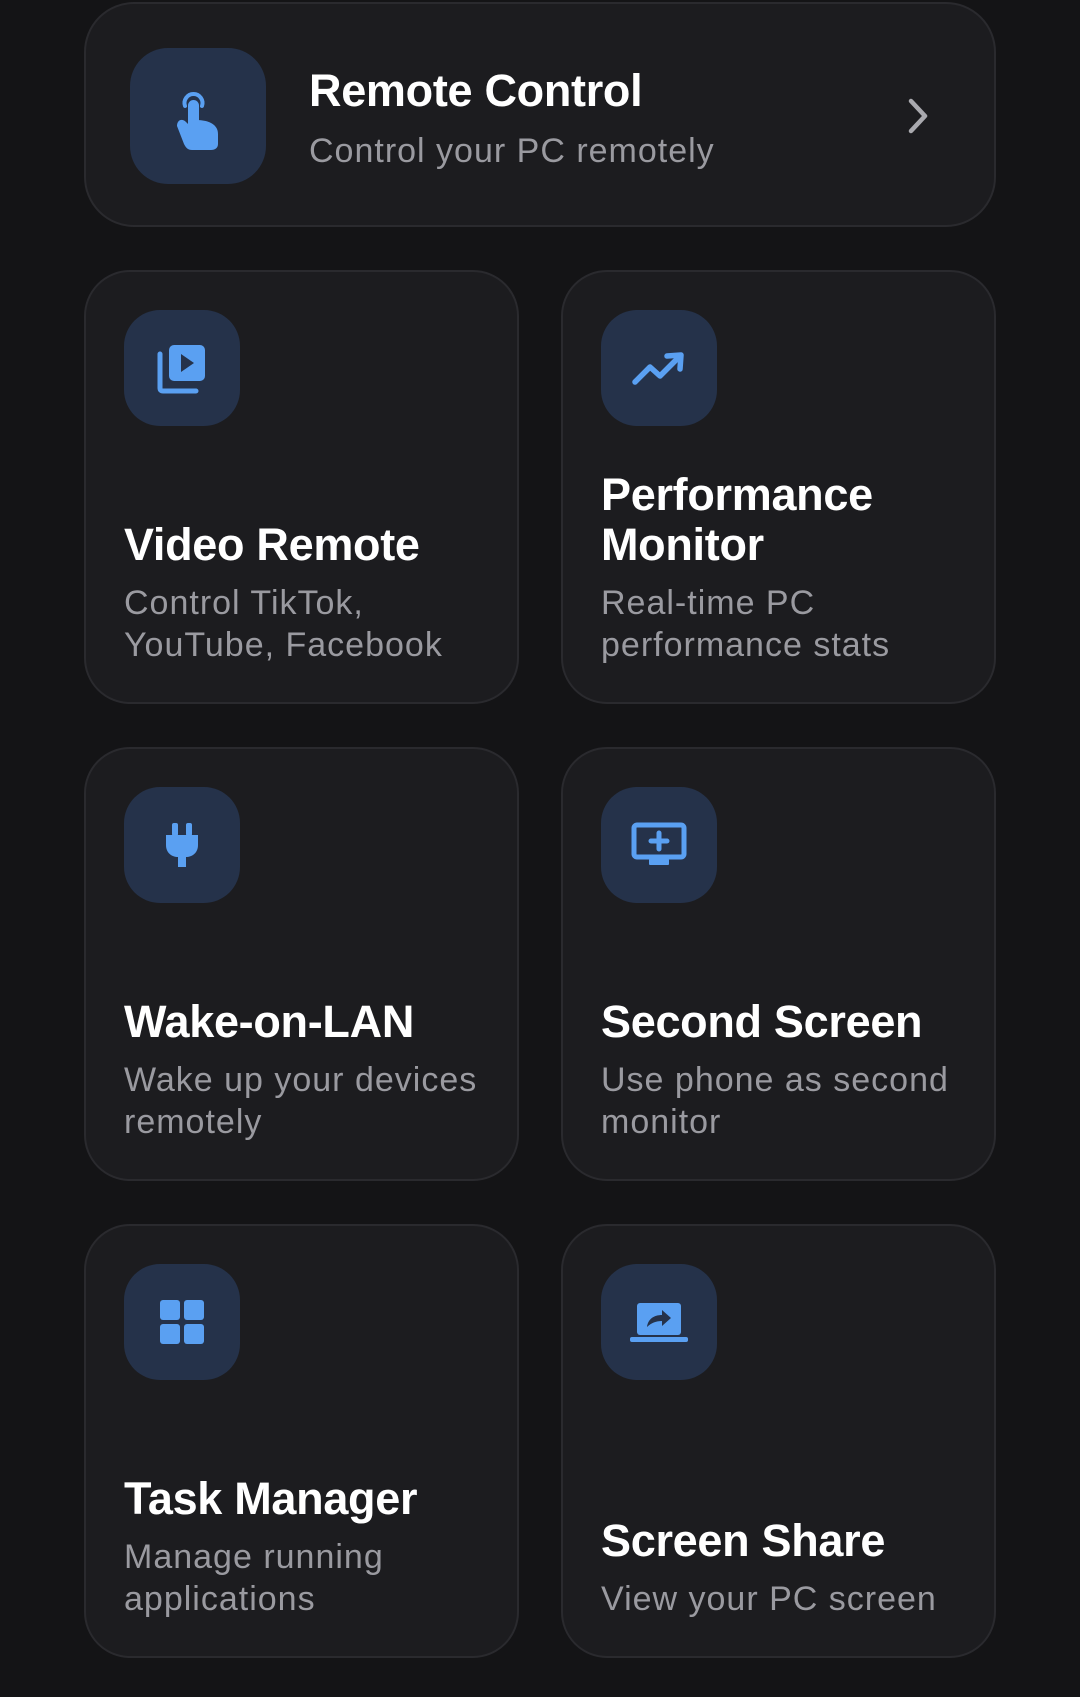 The width and height of the screenshot is (1080, 1697). Describe the element at coordinates (301, 1101) in the screenshot. I see `wake-on-lan-subtitle: Wake up your devices remotely` at that location.